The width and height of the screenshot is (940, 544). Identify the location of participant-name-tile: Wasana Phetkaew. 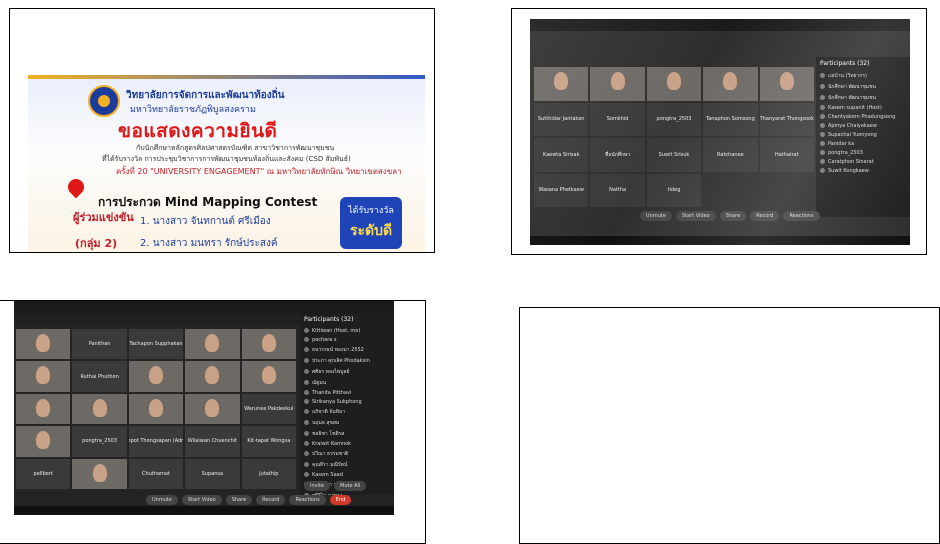
(561, 190).